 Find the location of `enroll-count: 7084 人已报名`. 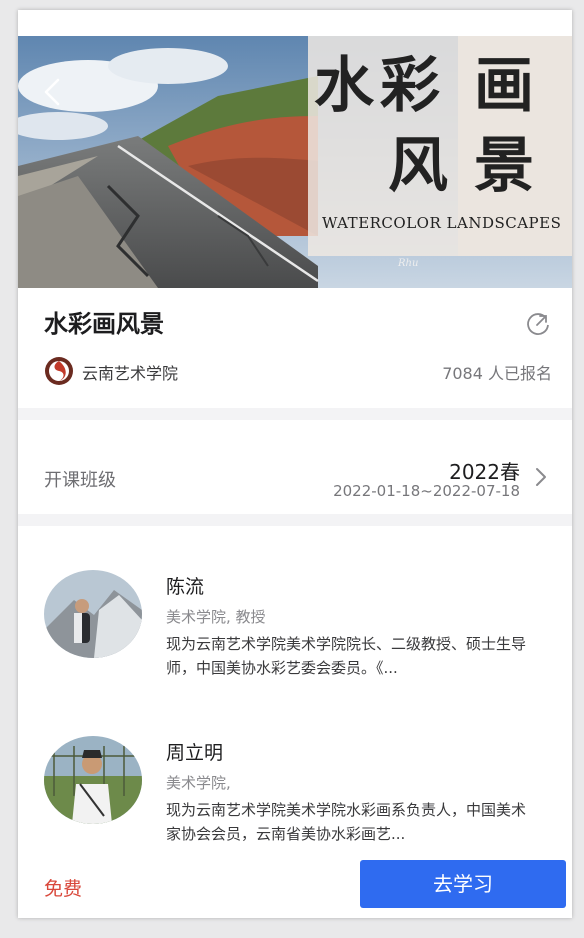

enroll-count: 7084 人已报名 is located at coordinates (497, 373).